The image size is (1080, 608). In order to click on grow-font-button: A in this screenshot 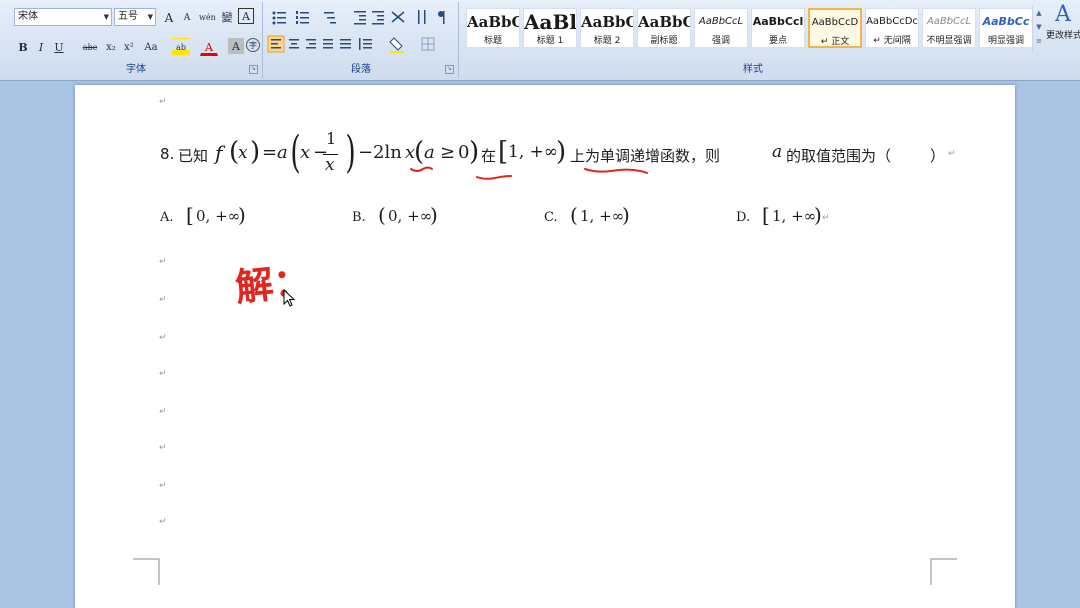, I will do `click(169, 17)`.